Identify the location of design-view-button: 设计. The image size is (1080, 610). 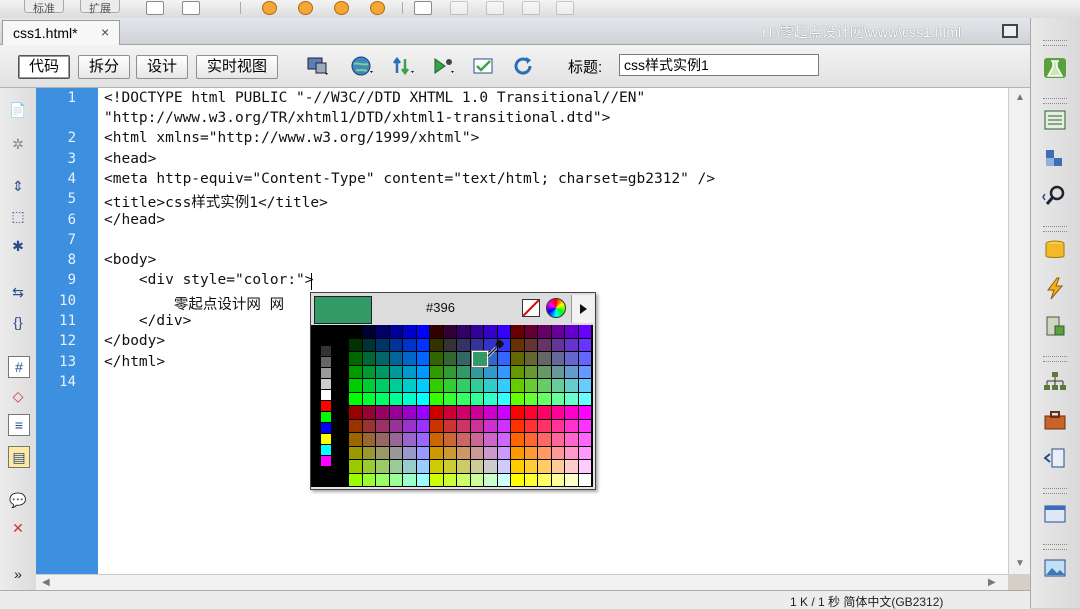
(162, 67).